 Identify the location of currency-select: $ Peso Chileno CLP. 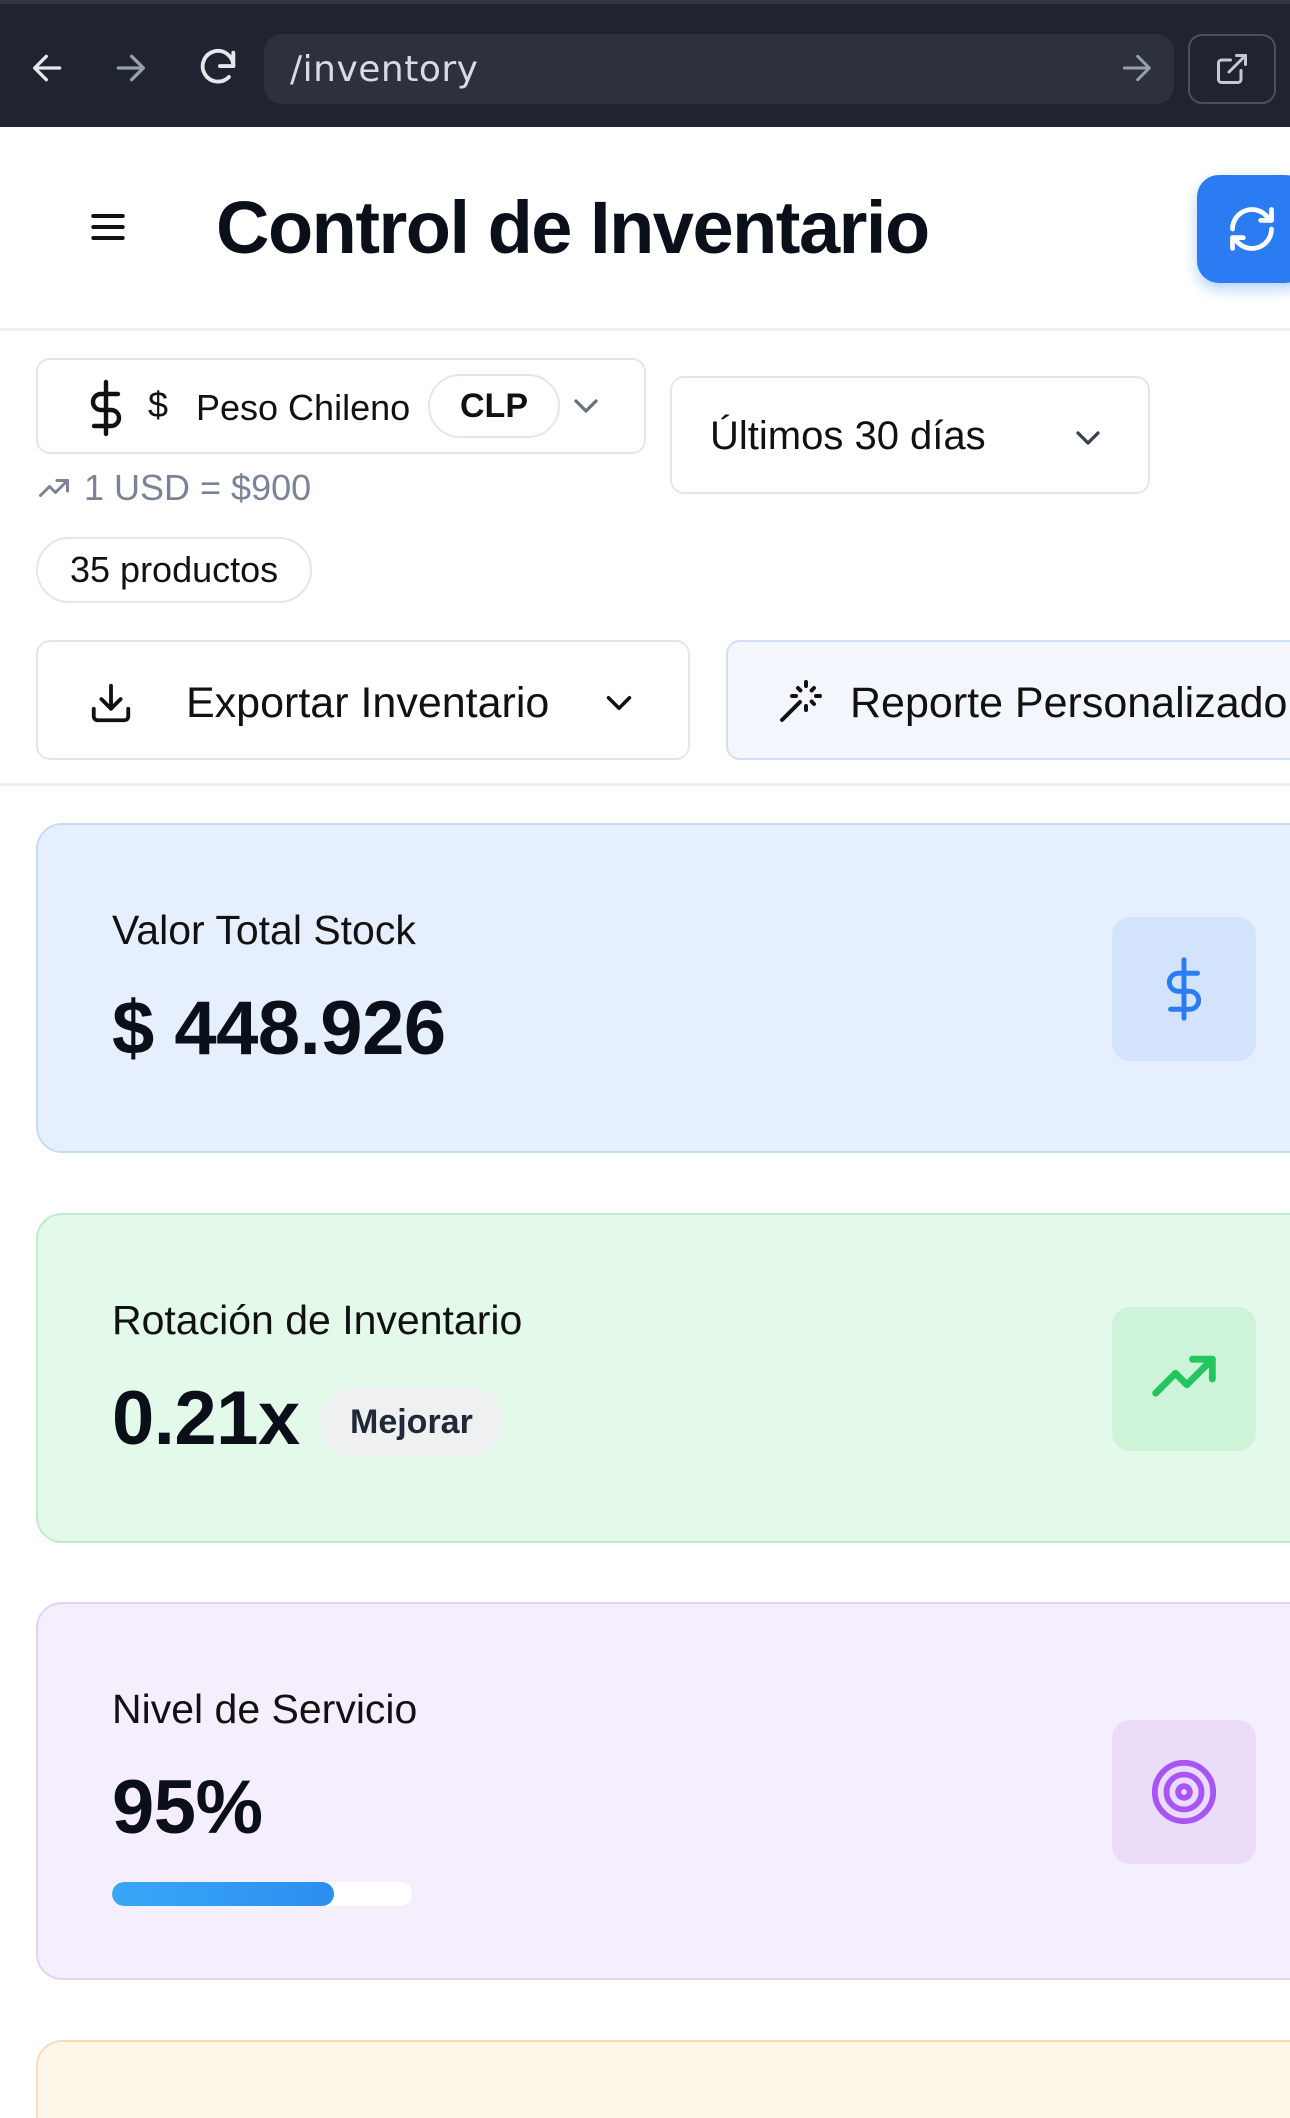
(341, 406).